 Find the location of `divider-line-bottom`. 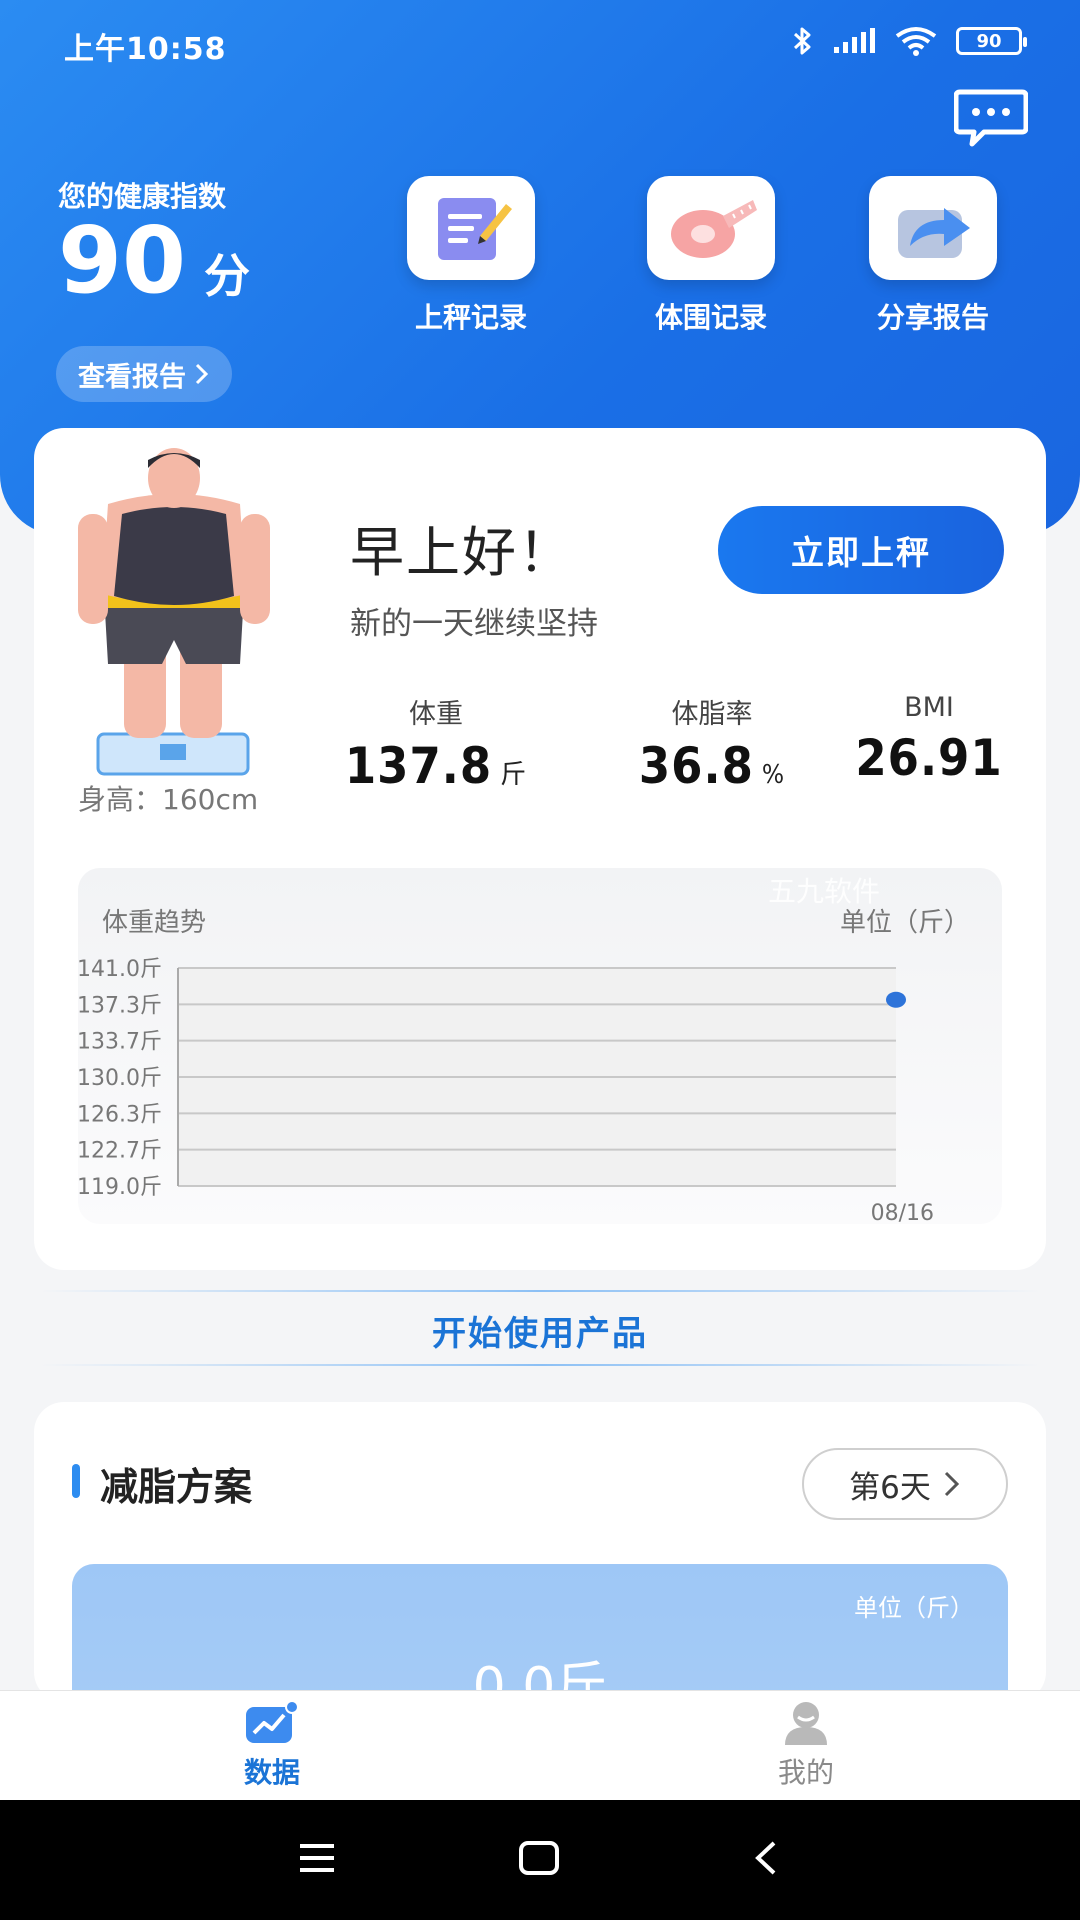

divider-line-bottom is located at coordinates (540, 1365).